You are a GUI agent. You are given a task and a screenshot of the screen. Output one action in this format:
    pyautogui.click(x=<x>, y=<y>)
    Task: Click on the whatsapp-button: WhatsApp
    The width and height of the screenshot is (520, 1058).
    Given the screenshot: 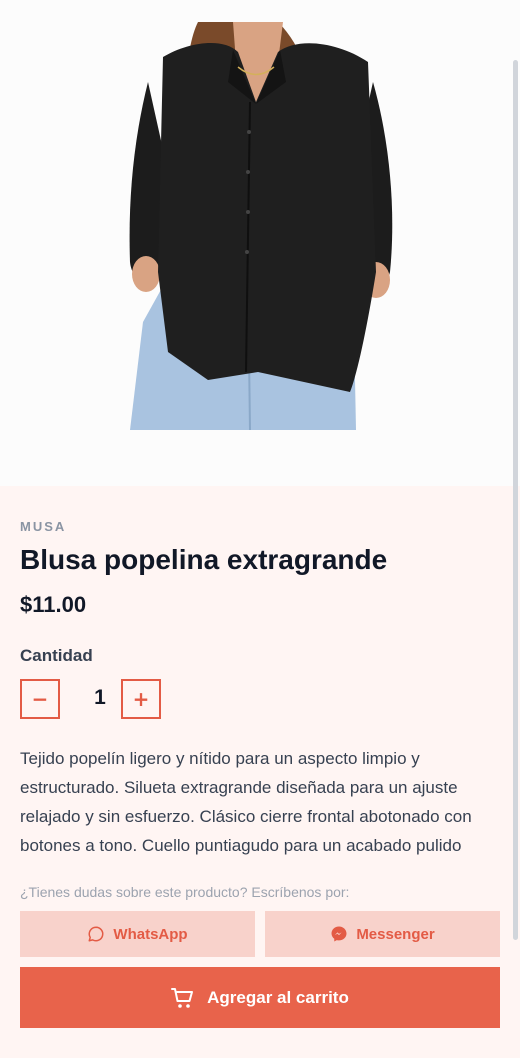 What is the action you would take?
    pyautogui.click(x=137, y=934)
    